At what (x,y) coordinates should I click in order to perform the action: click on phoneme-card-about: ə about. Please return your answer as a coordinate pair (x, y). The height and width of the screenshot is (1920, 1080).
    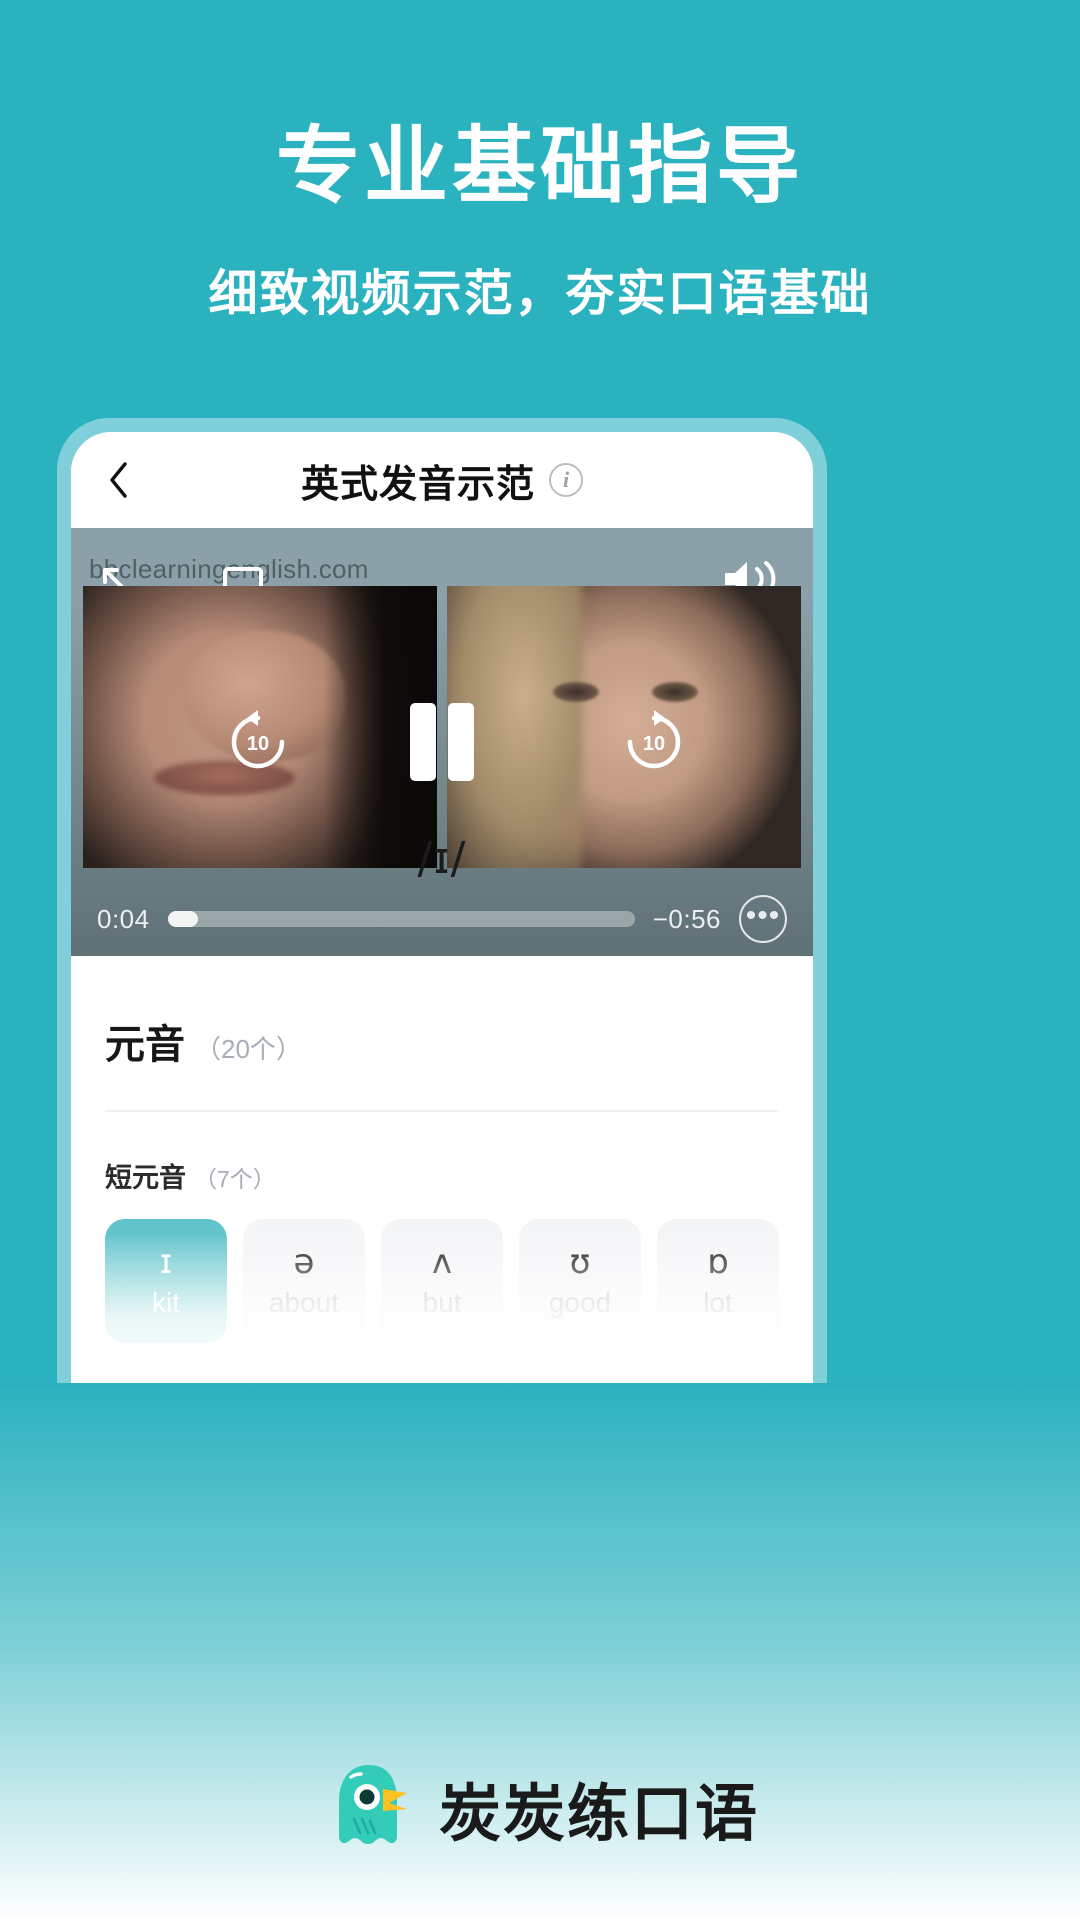
    Looking at the image, I should click on (304, 1281).